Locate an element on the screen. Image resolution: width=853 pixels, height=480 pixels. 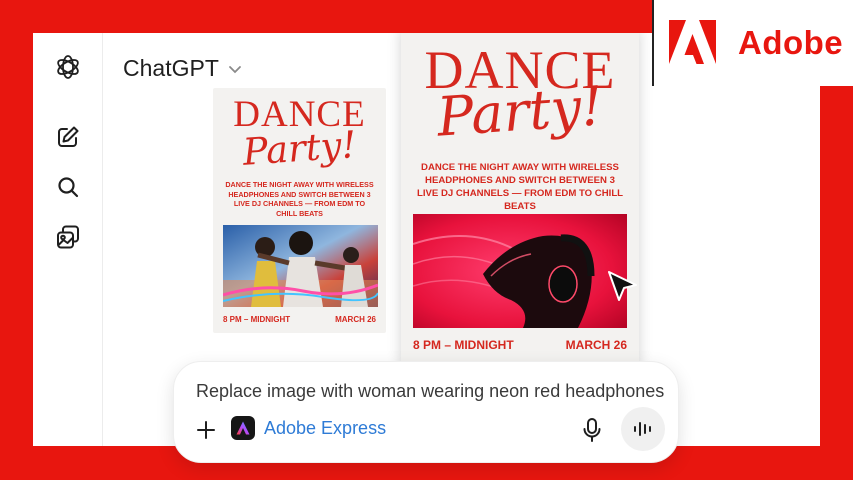
adobe-logo-icon is located at coordinates (692, 42).